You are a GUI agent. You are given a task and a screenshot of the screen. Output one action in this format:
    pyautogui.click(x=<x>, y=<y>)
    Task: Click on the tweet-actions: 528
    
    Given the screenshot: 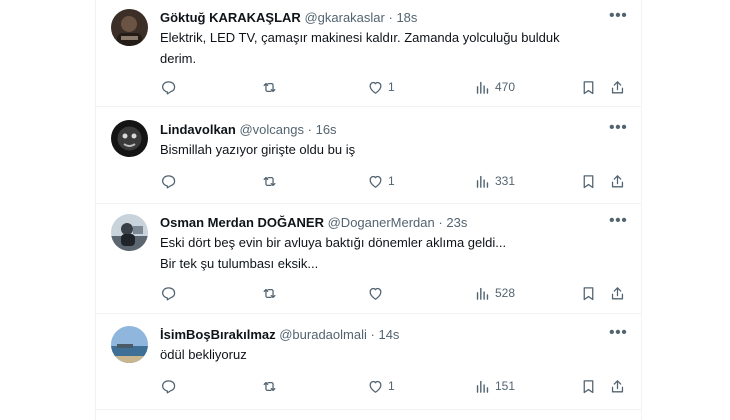 What is the action you would take?
    pyautogui.click(x=395, y=293)
    